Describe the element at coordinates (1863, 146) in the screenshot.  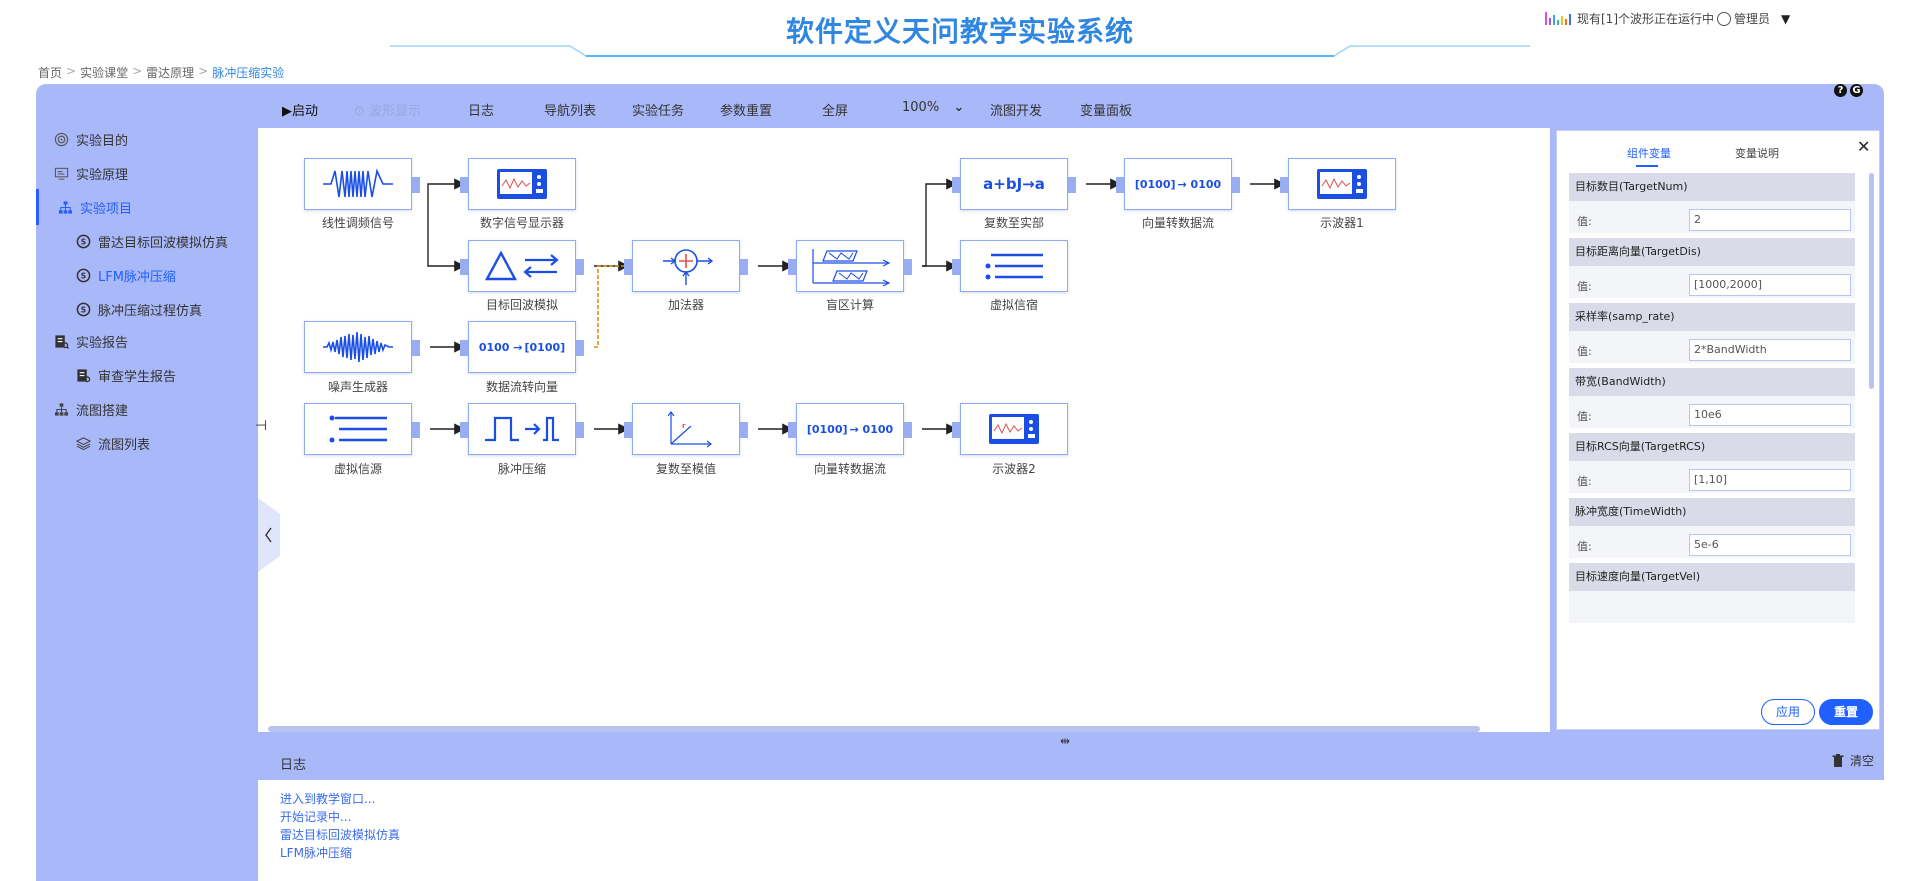
I see `close-icon: ✕` at that location.